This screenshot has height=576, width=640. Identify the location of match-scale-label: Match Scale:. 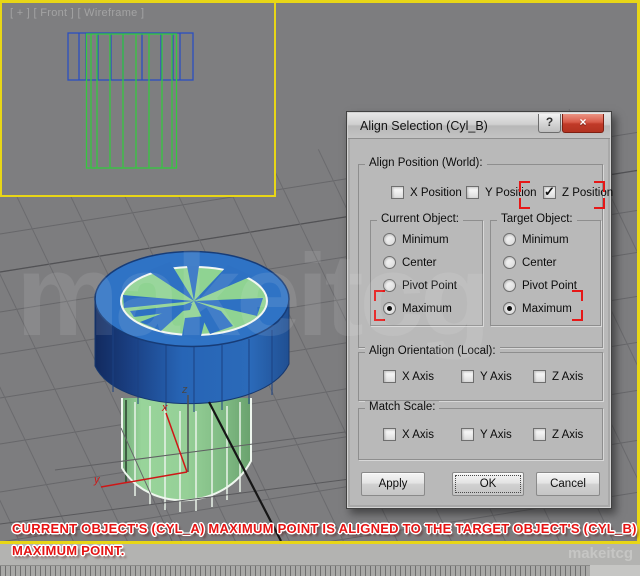
(402, 407).